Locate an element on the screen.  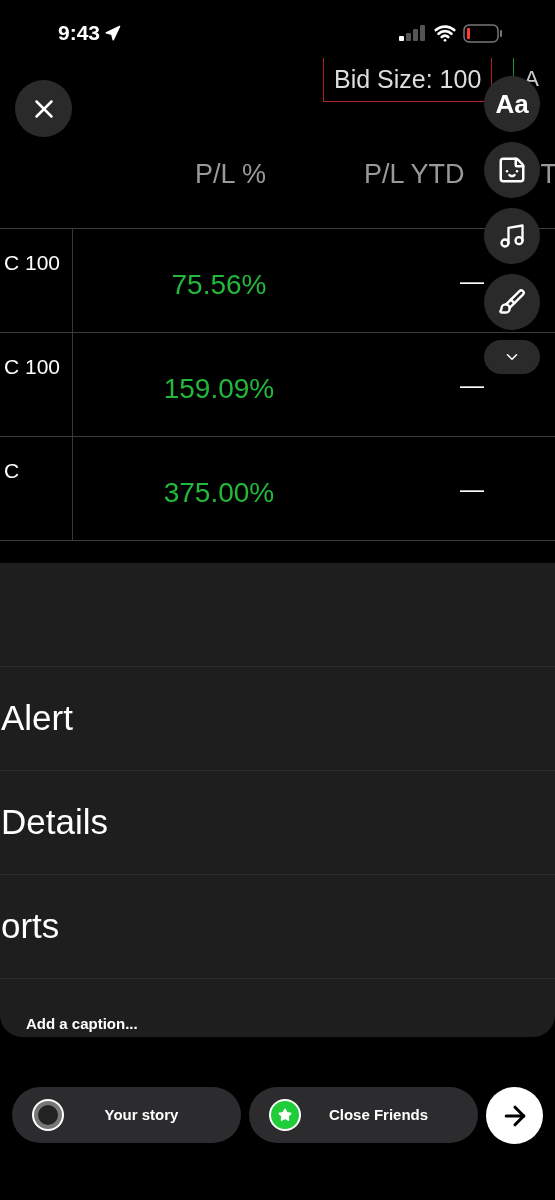
column-header: P/L YTD is located at coordinates (414, 174).